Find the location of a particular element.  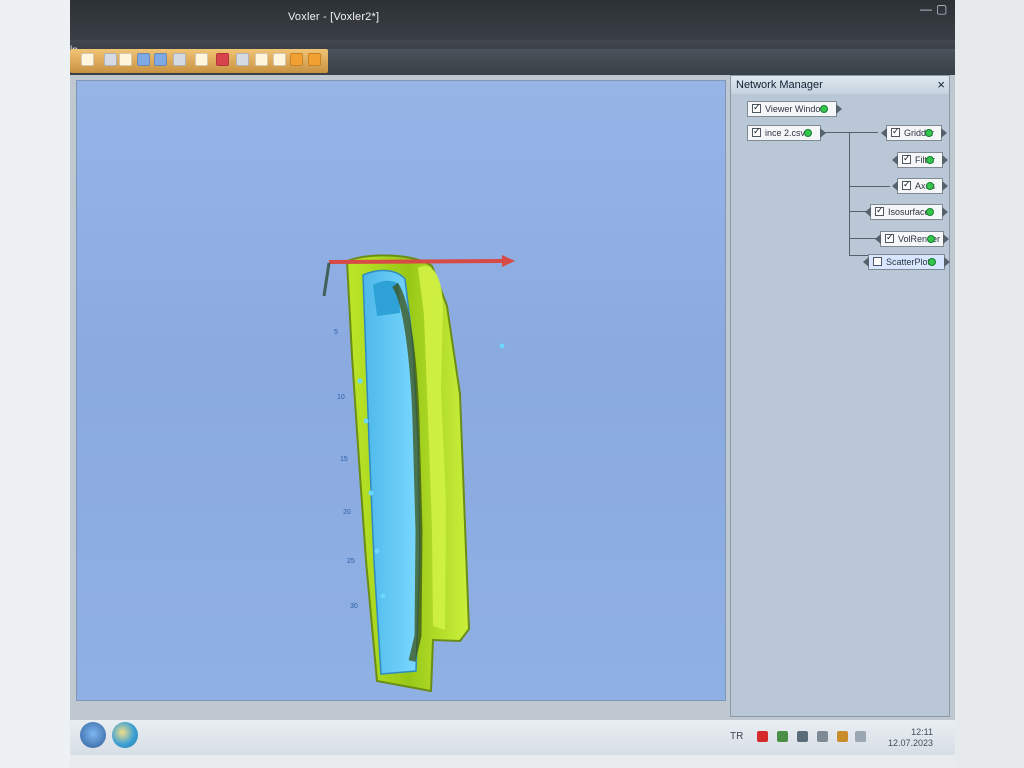

node-volrender: VolRender is located at coordinates (912, 239).